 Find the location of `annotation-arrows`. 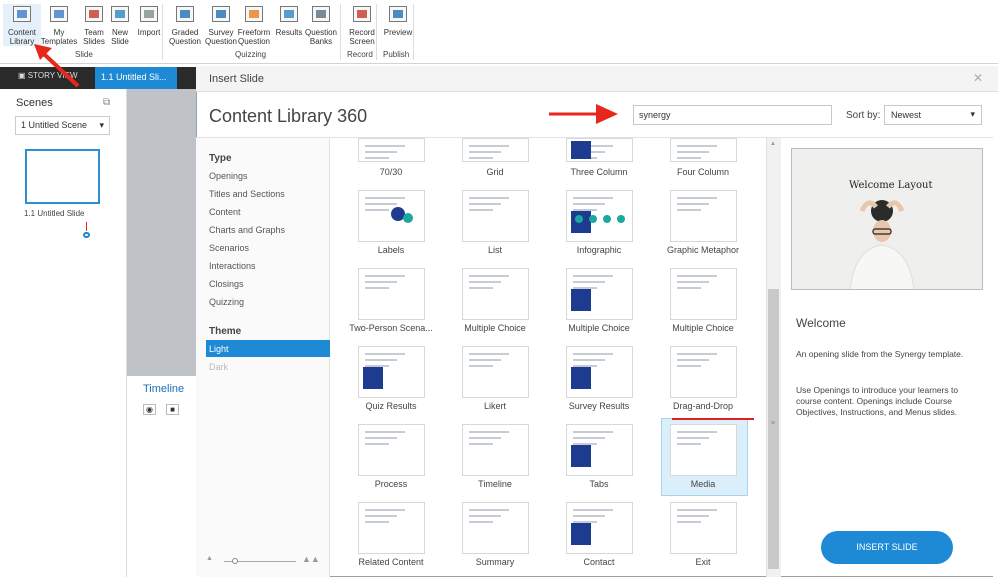

annotation-arrows is located at coordinates (326, 84).